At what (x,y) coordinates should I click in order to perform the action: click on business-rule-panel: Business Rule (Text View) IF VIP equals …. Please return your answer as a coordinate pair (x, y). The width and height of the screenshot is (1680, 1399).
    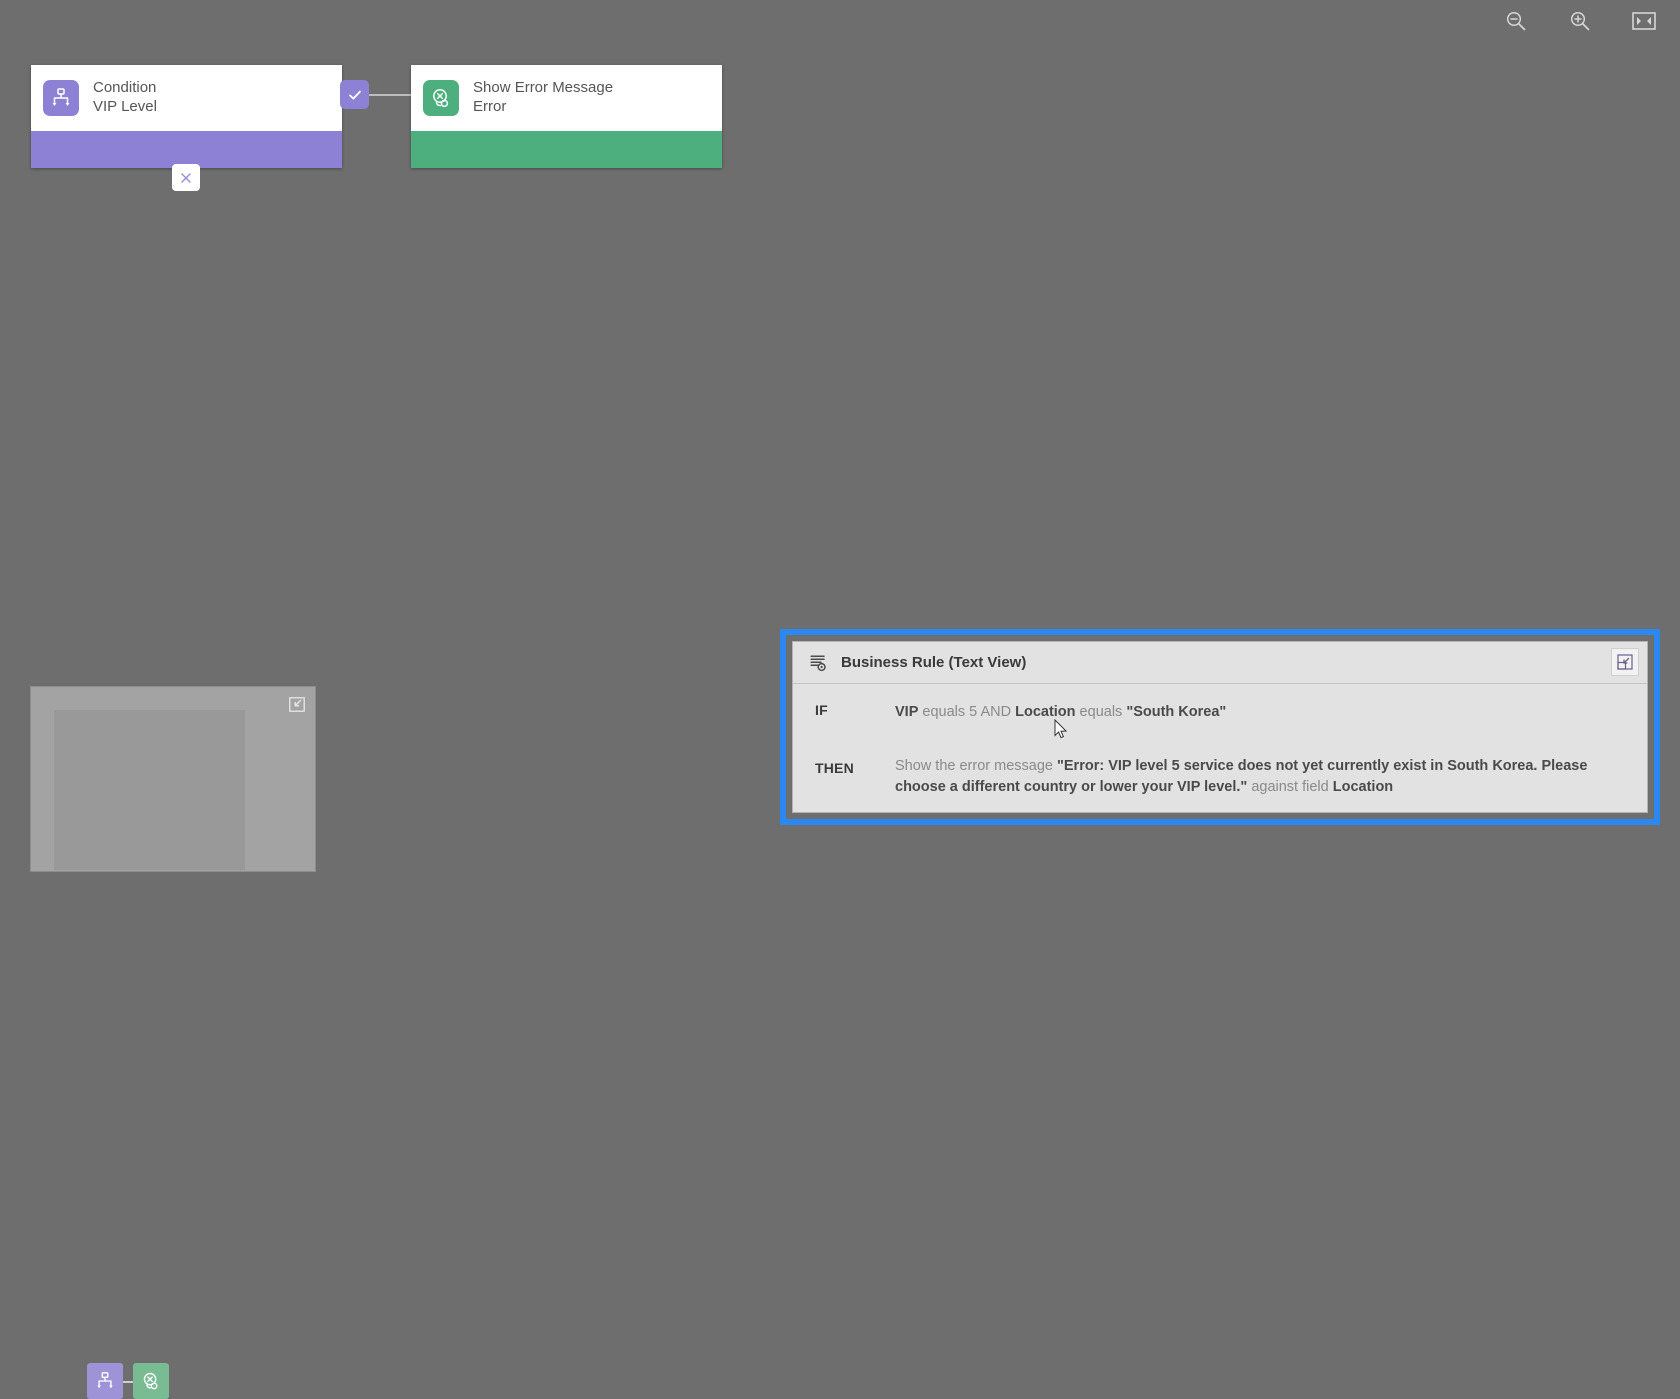
    Looking at the image, I should click on (1220, 727).